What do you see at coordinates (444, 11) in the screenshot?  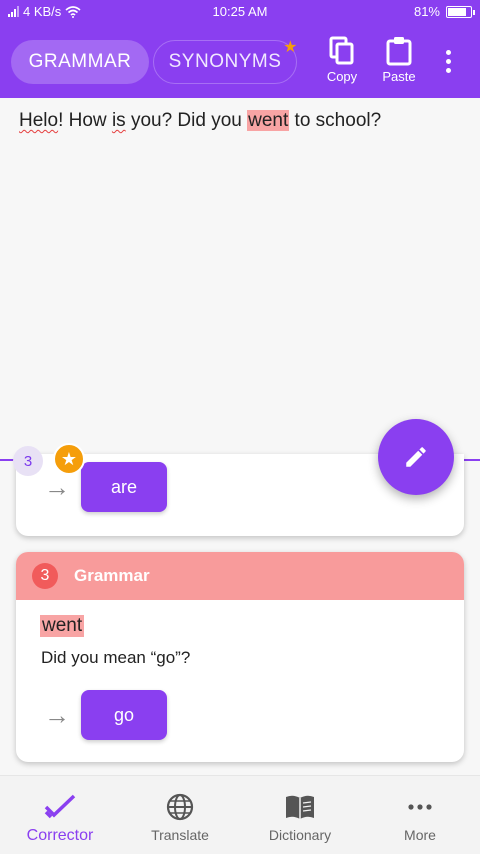 I see `status-right: 81%` at bounding box center [444, 11].